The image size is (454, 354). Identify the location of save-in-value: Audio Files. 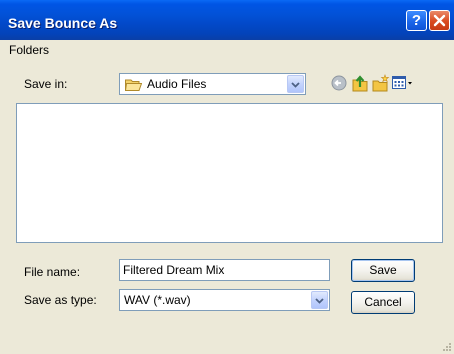
(177, 84).